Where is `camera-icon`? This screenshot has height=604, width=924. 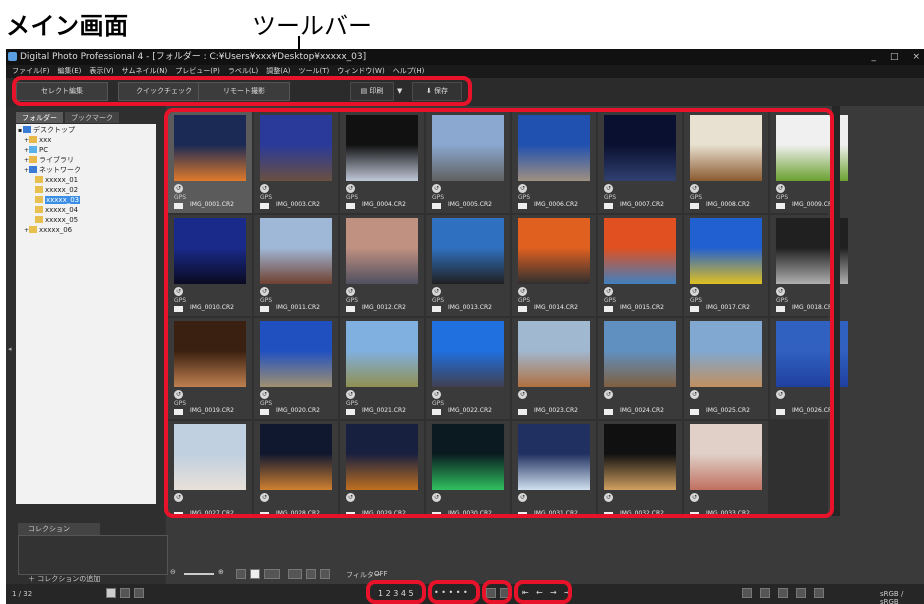 camera-icon is located at coordinates (819, 593).